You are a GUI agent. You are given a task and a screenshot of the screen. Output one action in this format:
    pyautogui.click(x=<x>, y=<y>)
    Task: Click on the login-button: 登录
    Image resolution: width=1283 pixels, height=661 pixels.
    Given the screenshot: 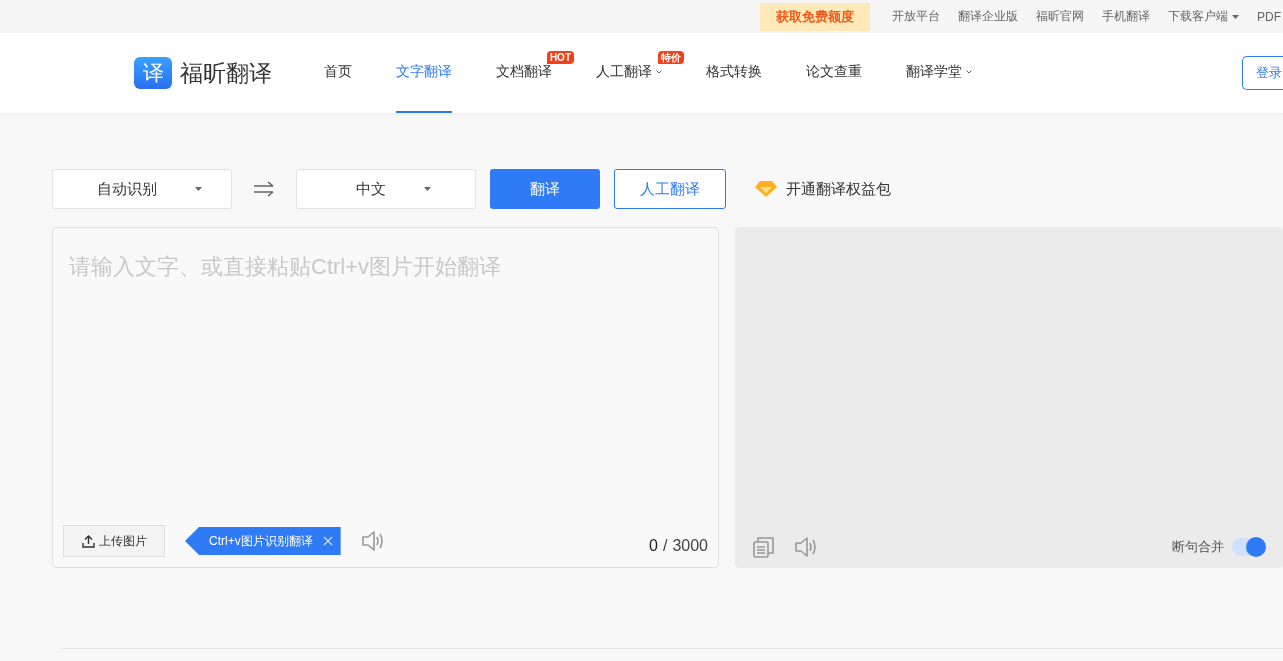 What is the action you would take?
    pyautogui.click(x=1262, y=73)
    